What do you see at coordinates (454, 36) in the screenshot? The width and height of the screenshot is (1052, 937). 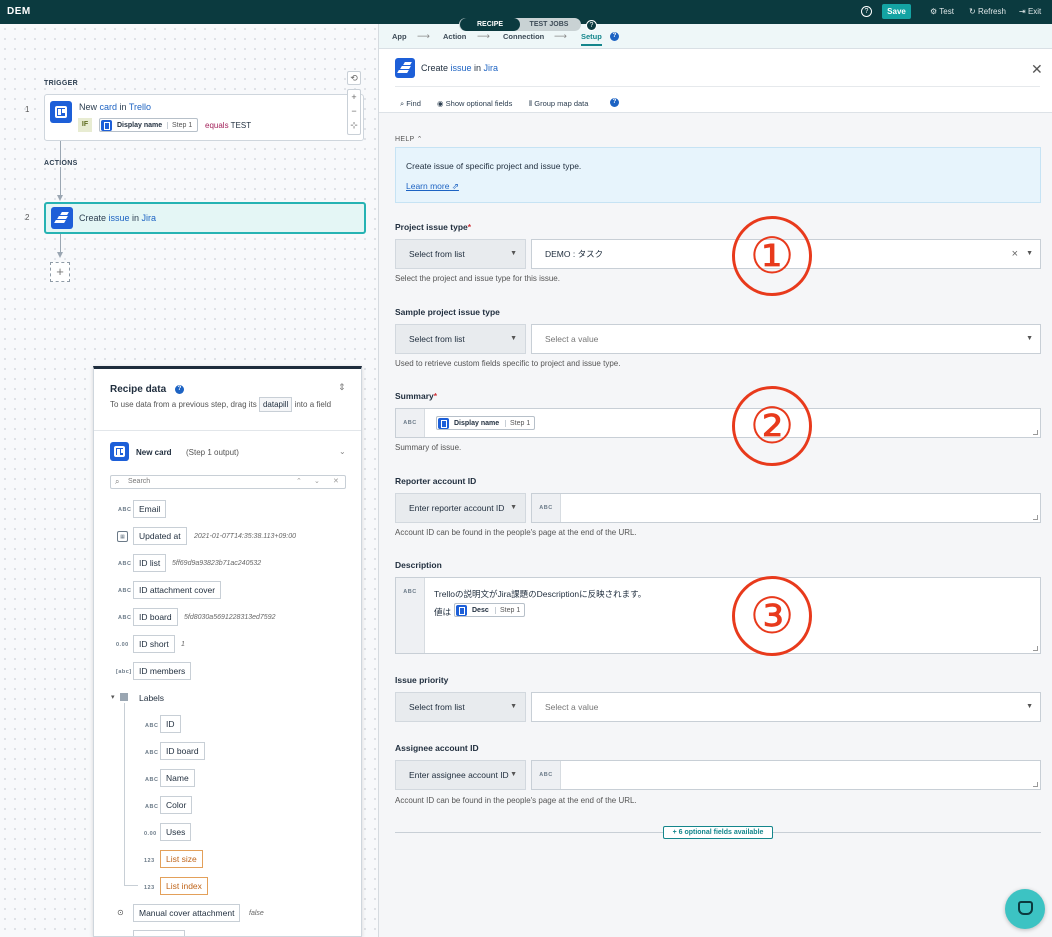 I see `crumb-action: Action` at bounding box center [454, 36].